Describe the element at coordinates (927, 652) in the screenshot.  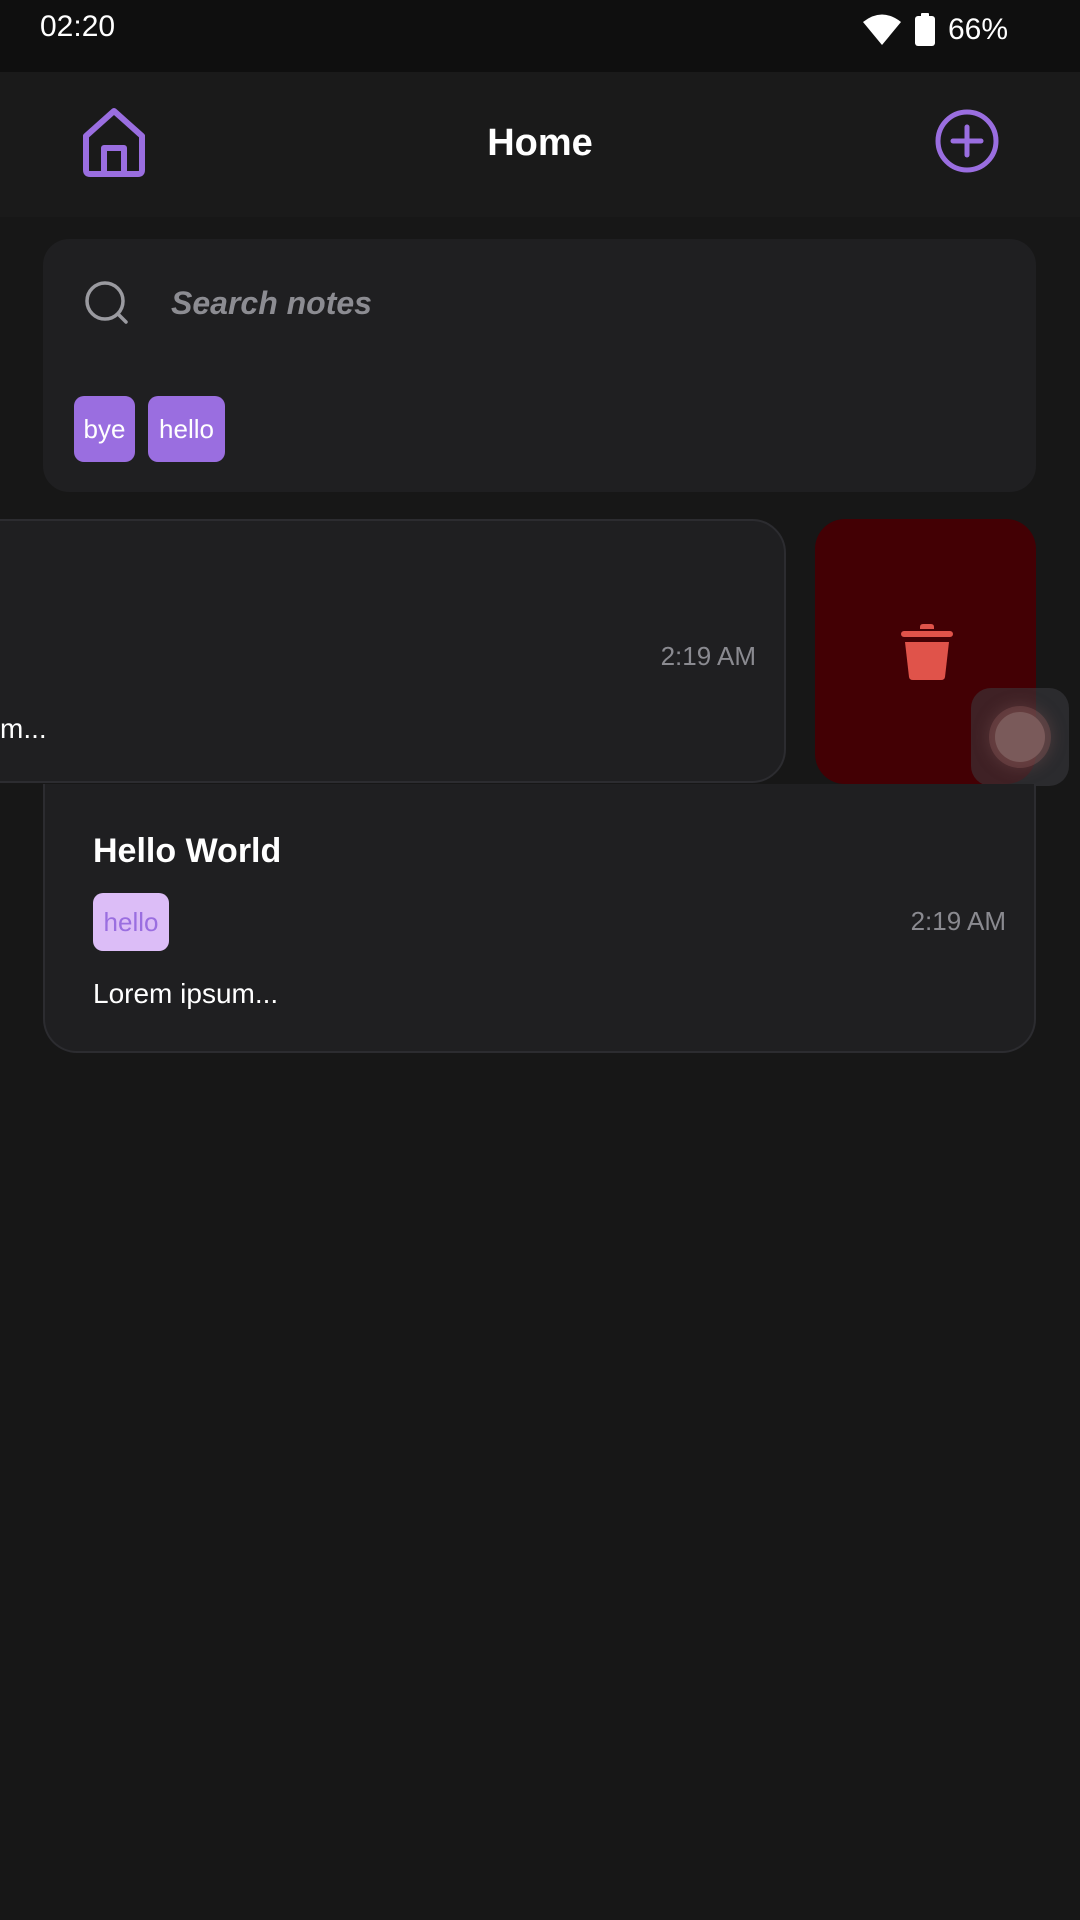
I see `trash-icon` at that location.